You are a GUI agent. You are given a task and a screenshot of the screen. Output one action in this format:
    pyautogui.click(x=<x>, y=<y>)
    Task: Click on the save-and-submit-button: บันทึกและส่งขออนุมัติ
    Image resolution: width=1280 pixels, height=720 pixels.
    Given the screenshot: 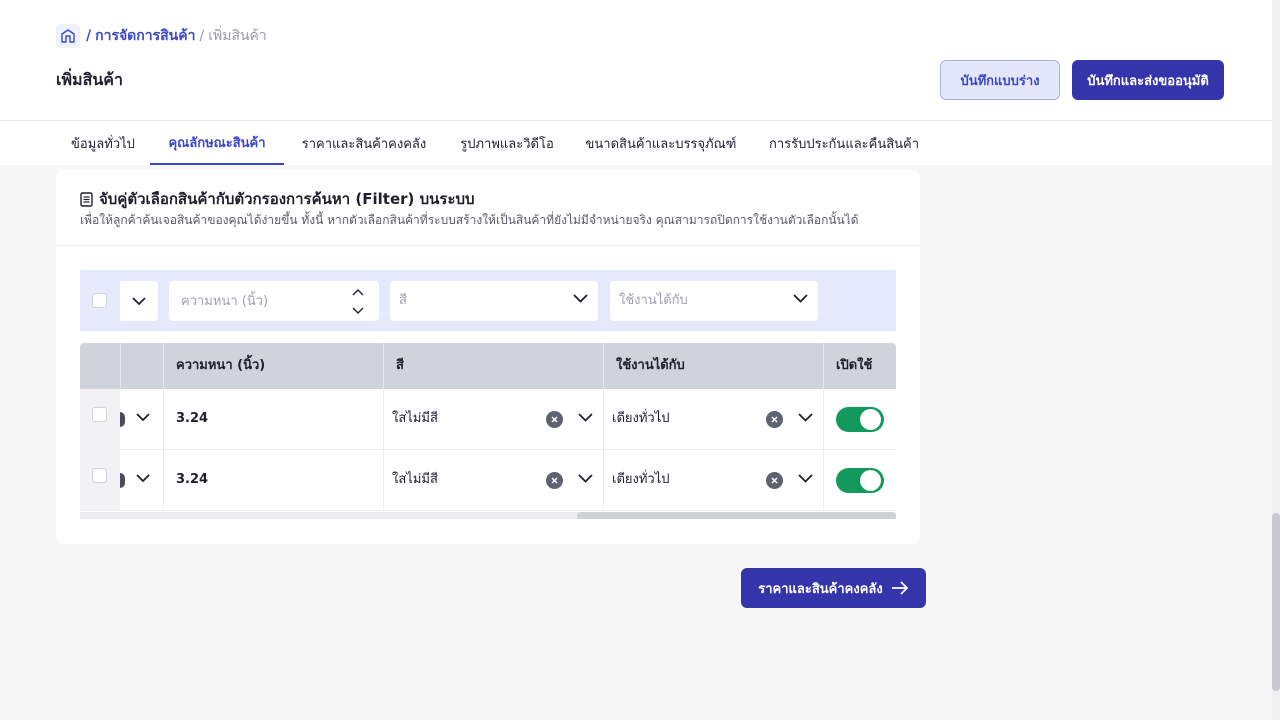 What is the action you would take?
    pyautogui.click(x=1148, y=80)
    